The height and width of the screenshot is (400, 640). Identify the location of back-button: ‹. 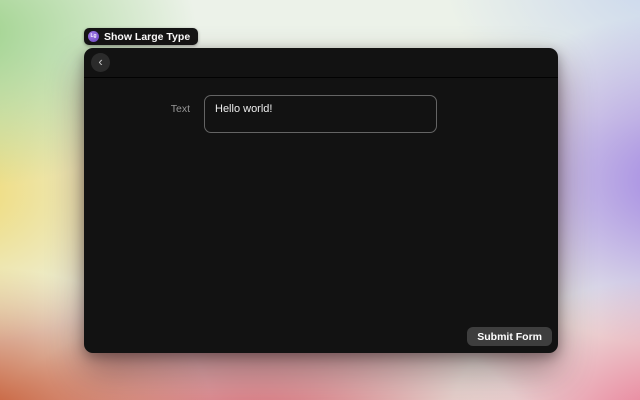
(100, 62).